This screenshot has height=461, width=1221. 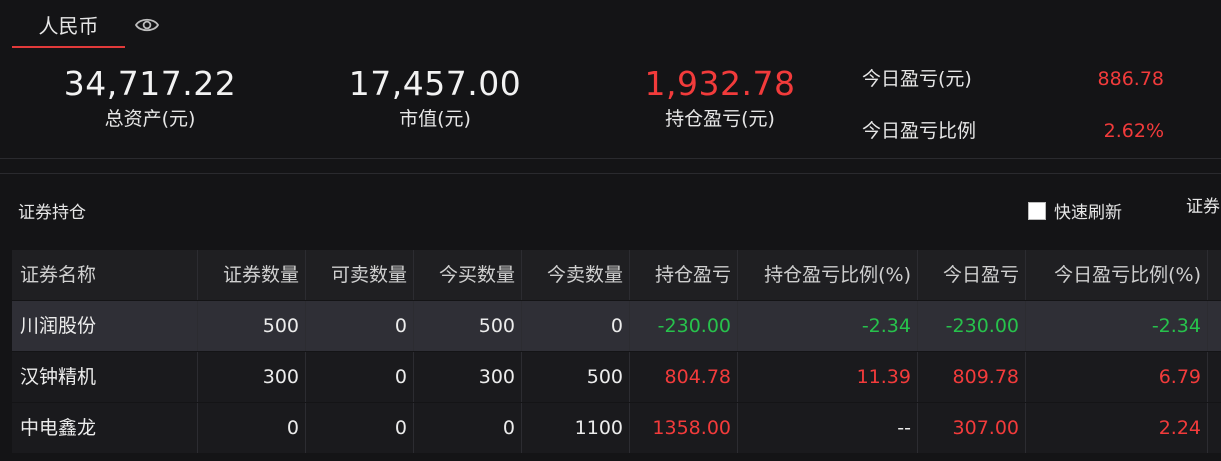 I want to click on positions-title: 证券持仓, so click(x=52, y=213).